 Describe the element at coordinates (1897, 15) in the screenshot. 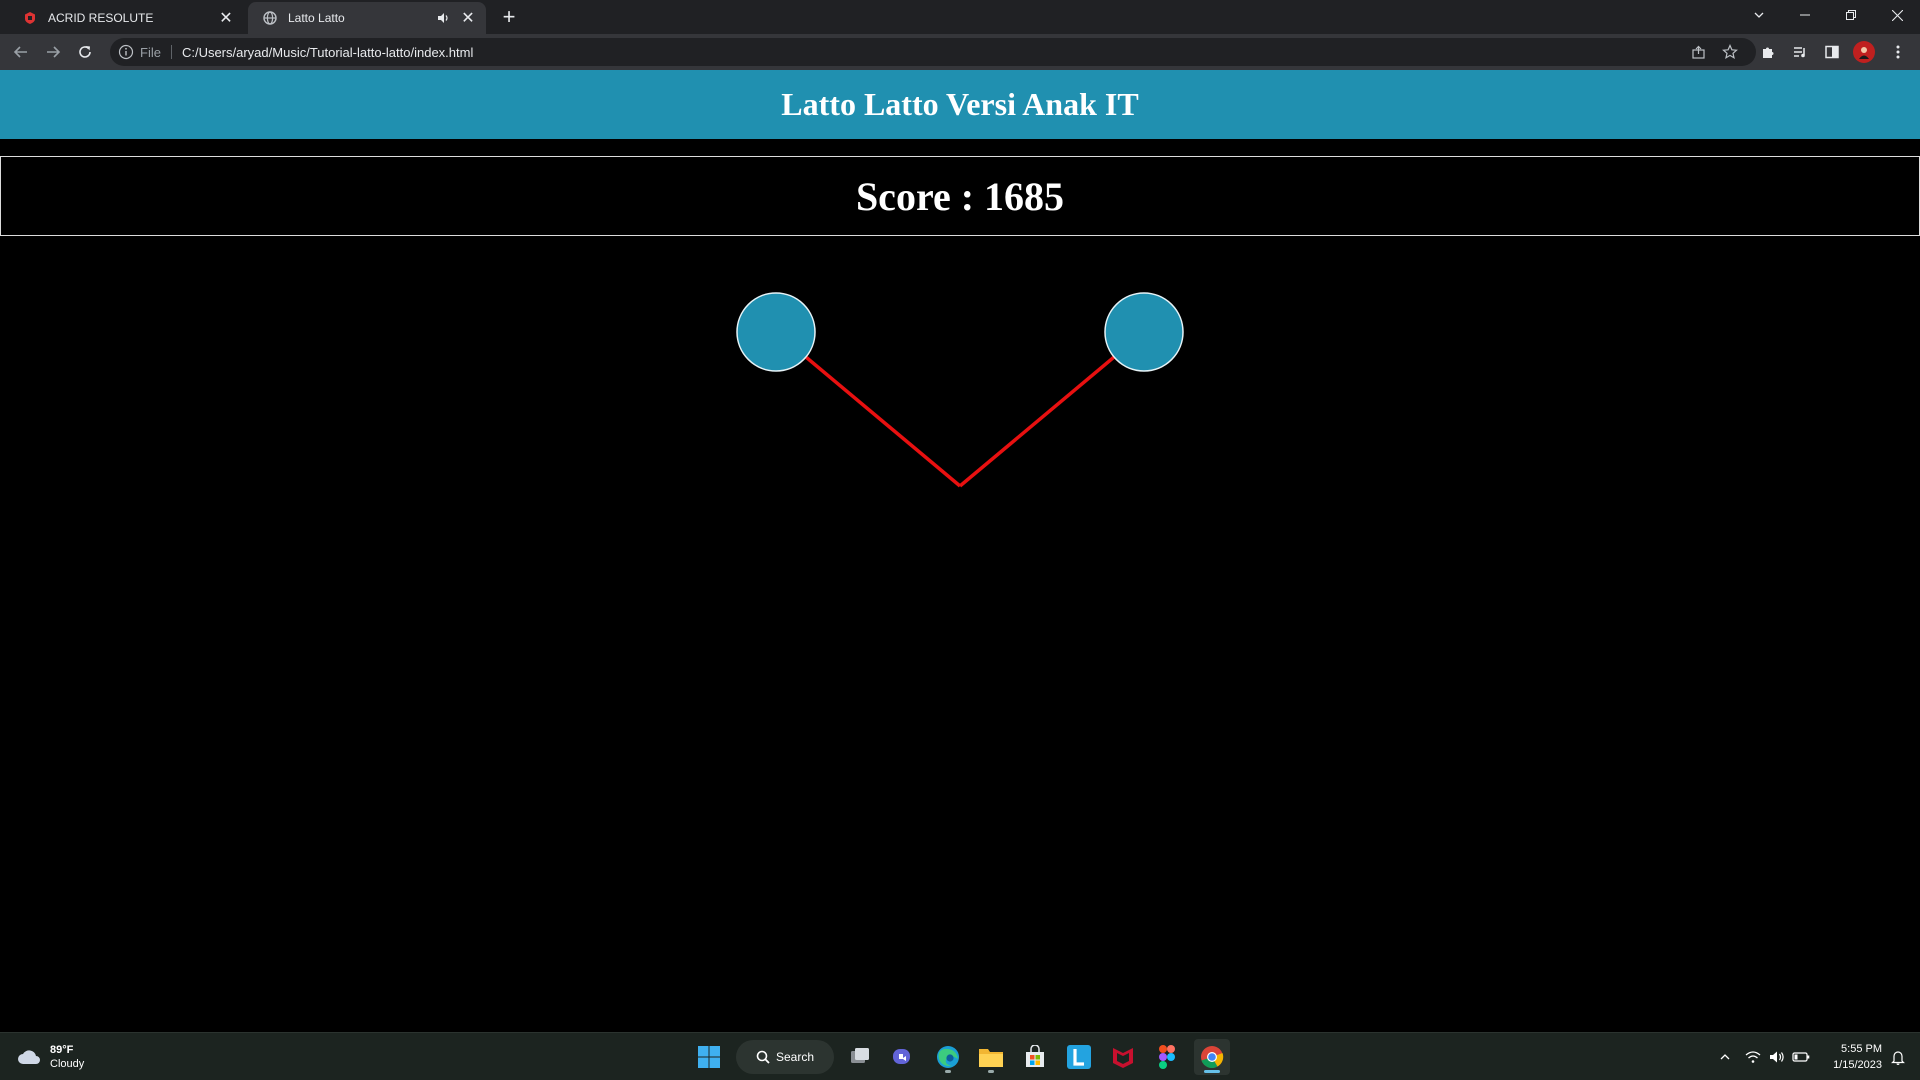

I see `close-window-icon` at that location.